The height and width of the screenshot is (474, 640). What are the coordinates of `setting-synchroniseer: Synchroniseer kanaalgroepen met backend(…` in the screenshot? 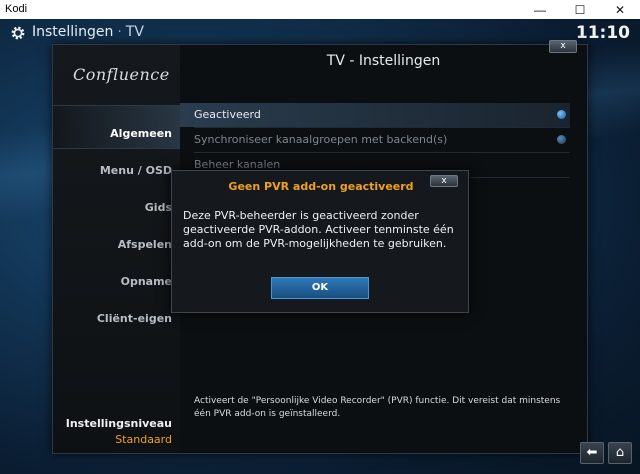 It's located at (375, 140).